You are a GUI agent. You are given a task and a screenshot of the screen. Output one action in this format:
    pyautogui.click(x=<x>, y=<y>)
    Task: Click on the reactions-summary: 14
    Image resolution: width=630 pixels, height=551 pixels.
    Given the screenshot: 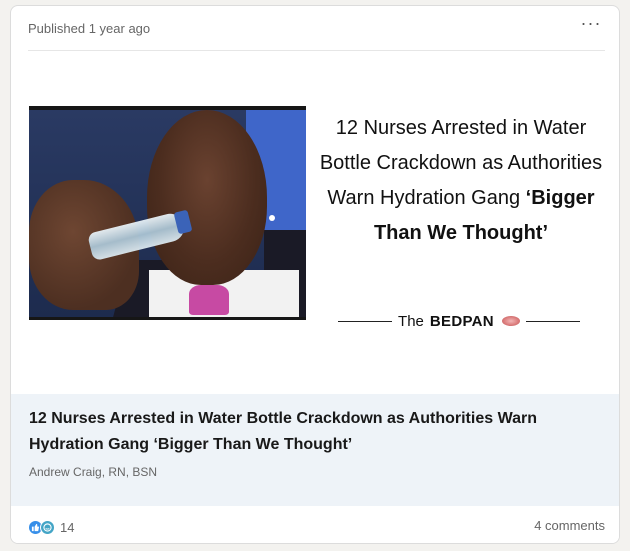 What is the action you would take?
    pyautogui.click(x=51, y=527)
    